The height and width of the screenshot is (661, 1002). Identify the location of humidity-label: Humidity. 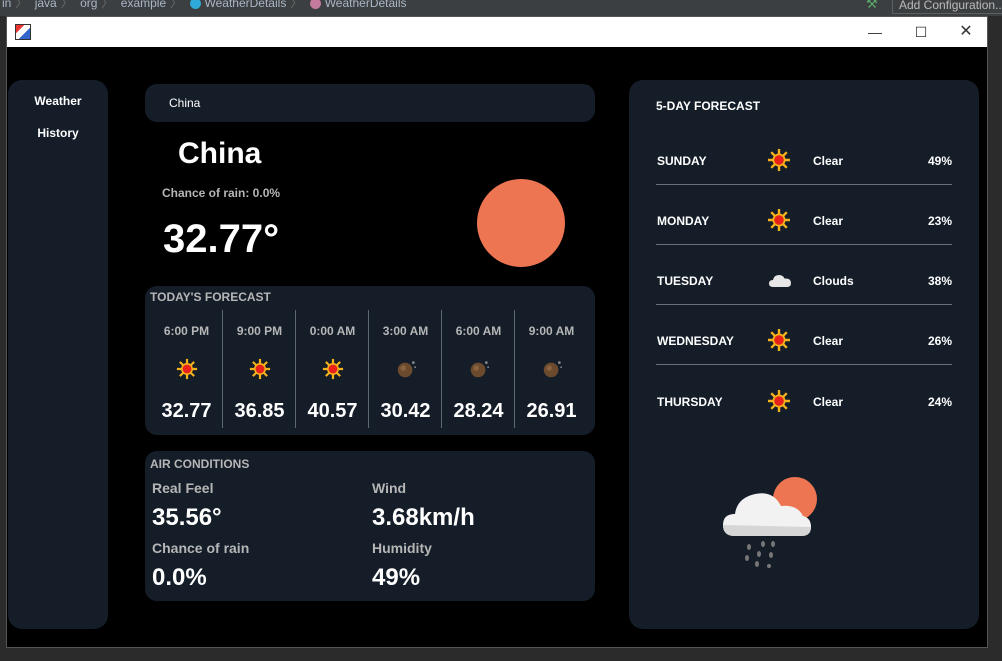
(402, 548).